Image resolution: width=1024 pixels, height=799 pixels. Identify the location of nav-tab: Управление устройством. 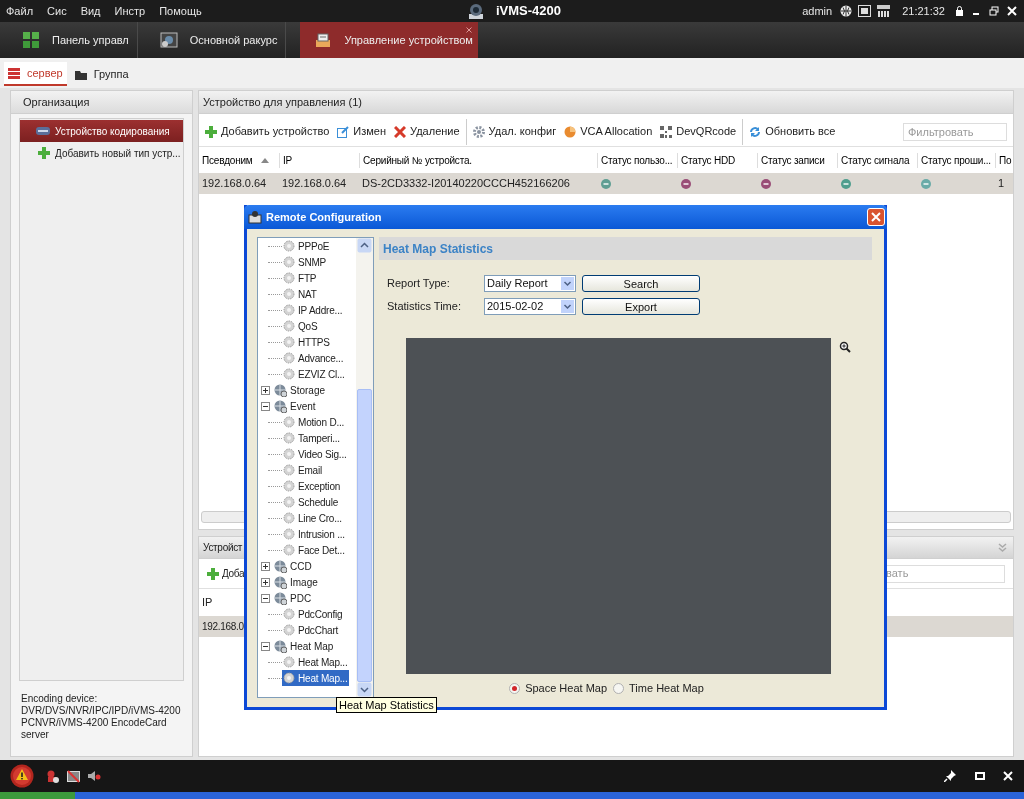
(389, 40).